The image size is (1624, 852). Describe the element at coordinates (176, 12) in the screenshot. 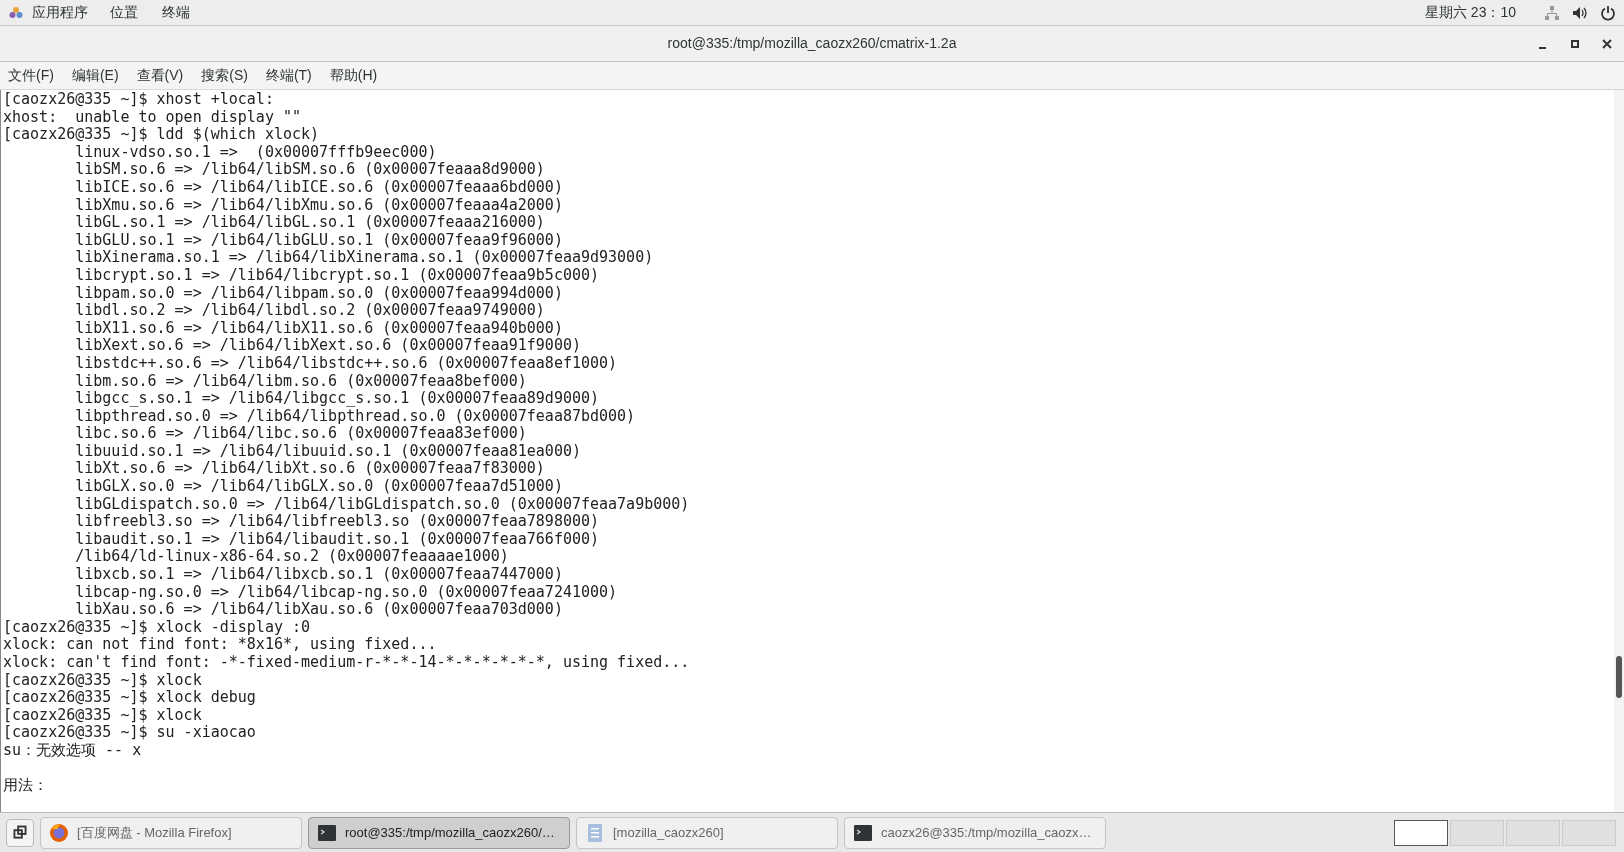

I see `top-menu: 终端` at that location.